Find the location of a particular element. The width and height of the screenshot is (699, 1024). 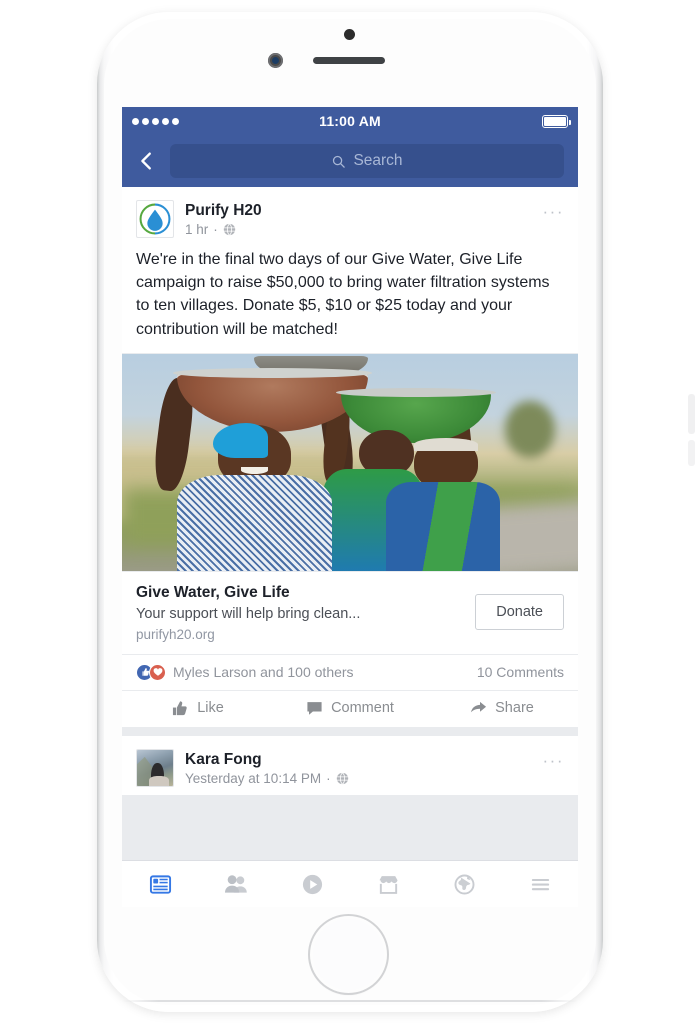

kara-fong-profile-photo is located at coordinates (155, 767).